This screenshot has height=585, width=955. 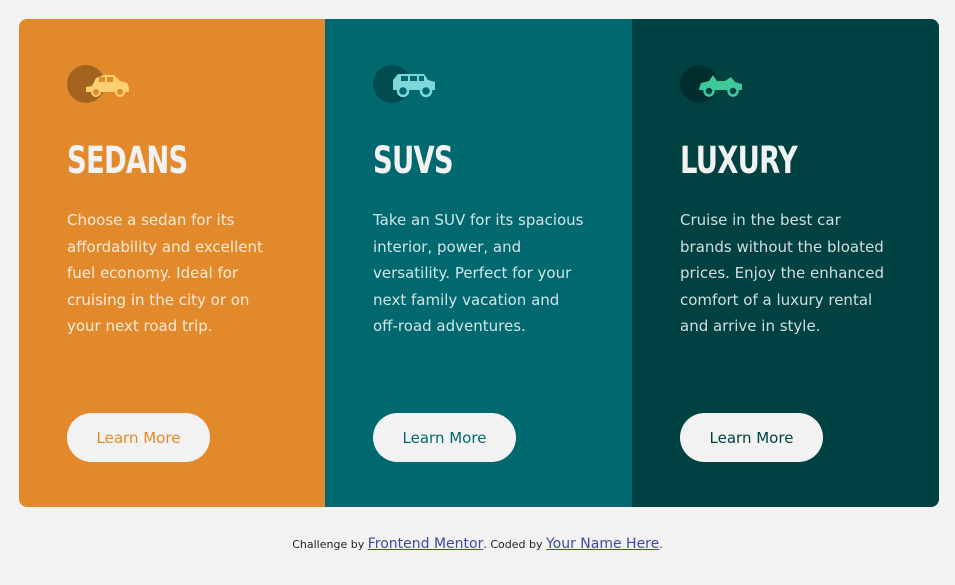 I want to click on footer-middle: . Coded by, so click(x=514, y=544).